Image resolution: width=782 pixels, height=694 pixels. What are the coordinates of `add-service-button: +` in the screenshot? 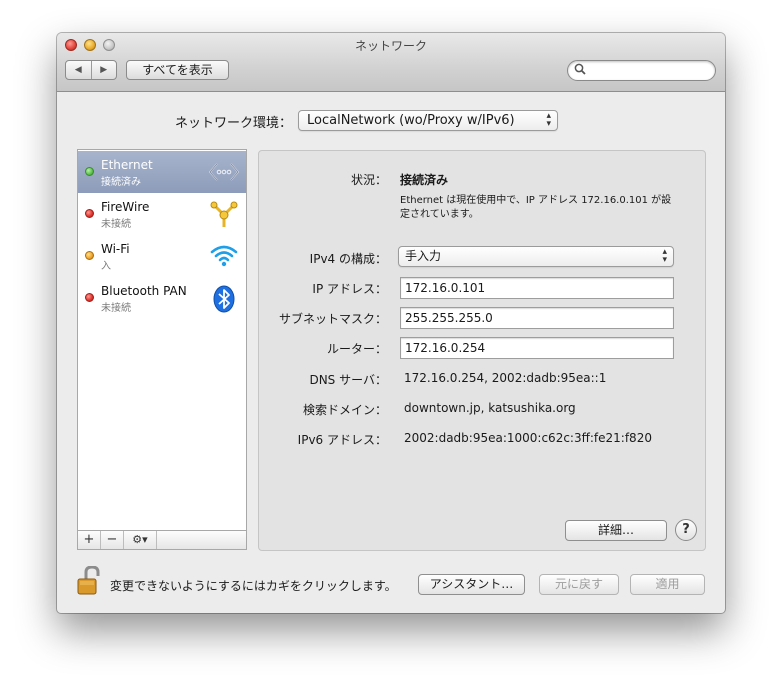 It's located at (89, 540).